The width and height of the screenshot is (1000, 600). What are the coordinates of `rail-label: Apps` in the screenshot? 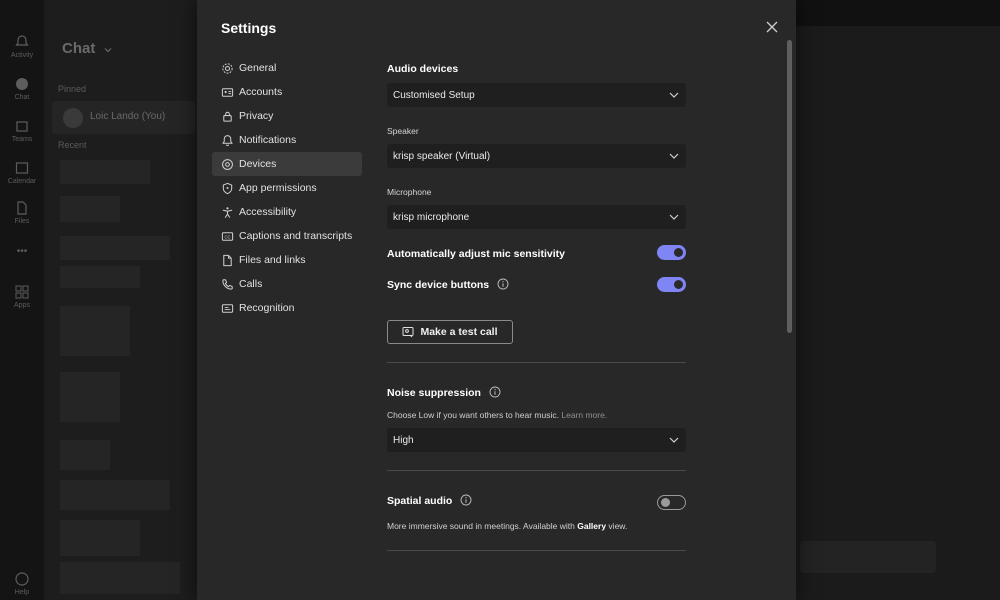 It's located at (22, 305).